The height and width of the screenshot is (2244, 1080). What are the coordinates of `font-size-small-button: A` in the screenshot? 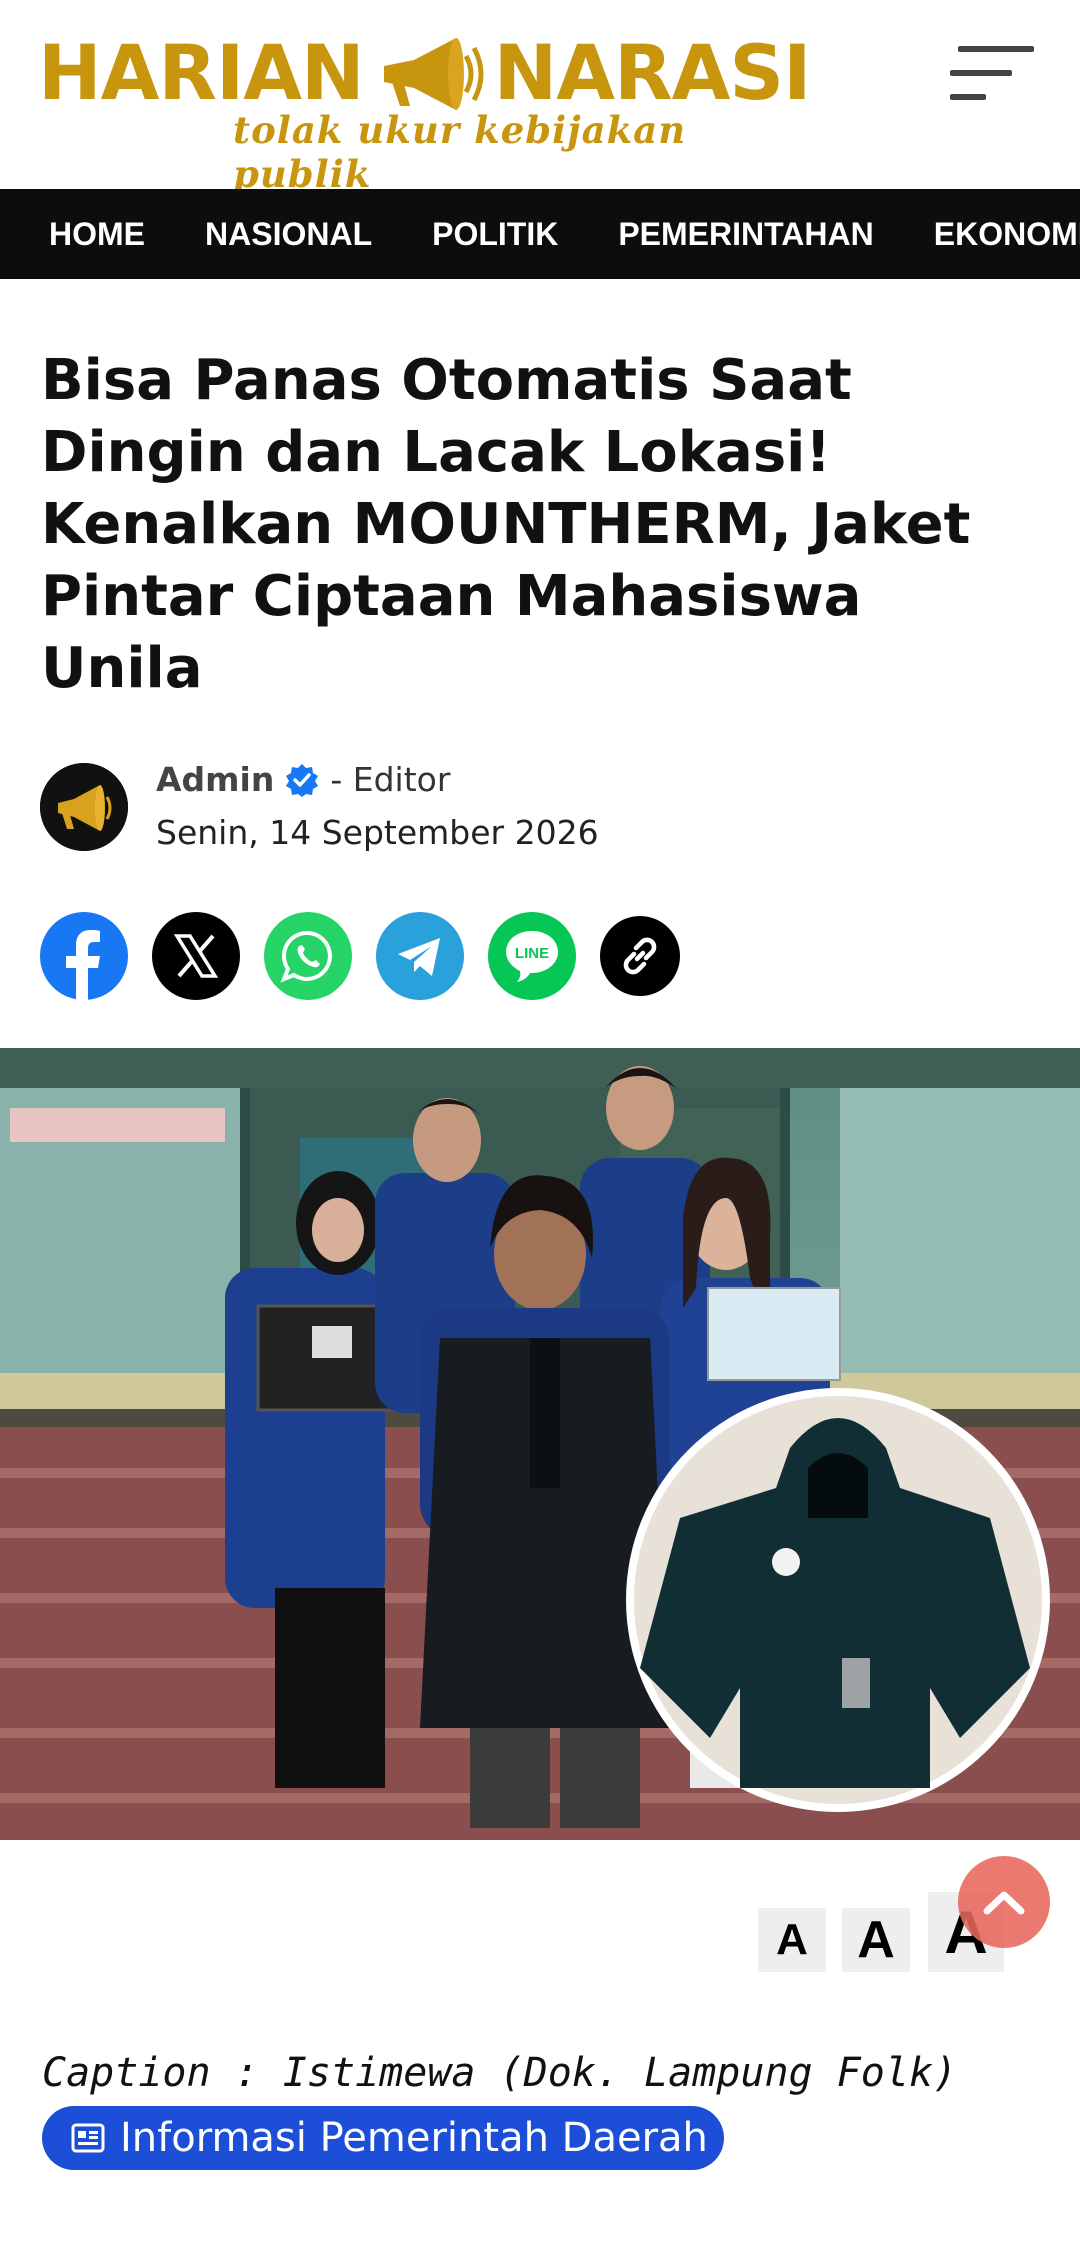 It's located at (792, 1940).